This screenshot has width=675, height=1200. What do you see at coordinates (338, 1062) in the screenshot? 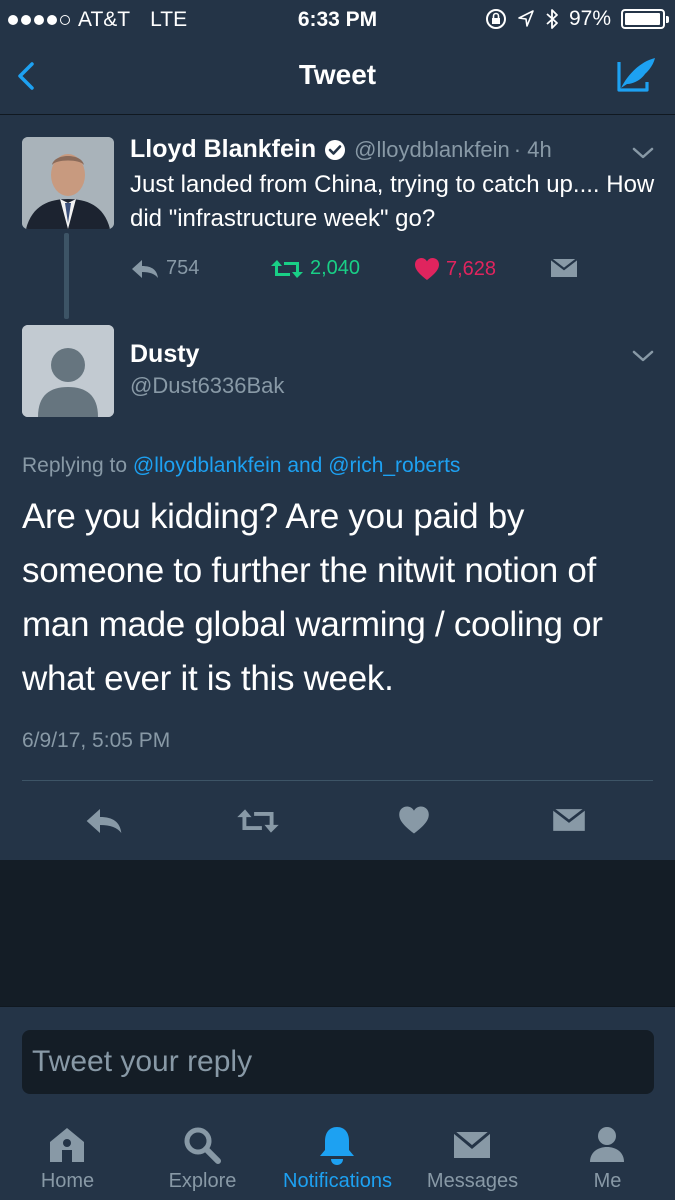
I see `reply-input` at bounding box center [338, 1062].